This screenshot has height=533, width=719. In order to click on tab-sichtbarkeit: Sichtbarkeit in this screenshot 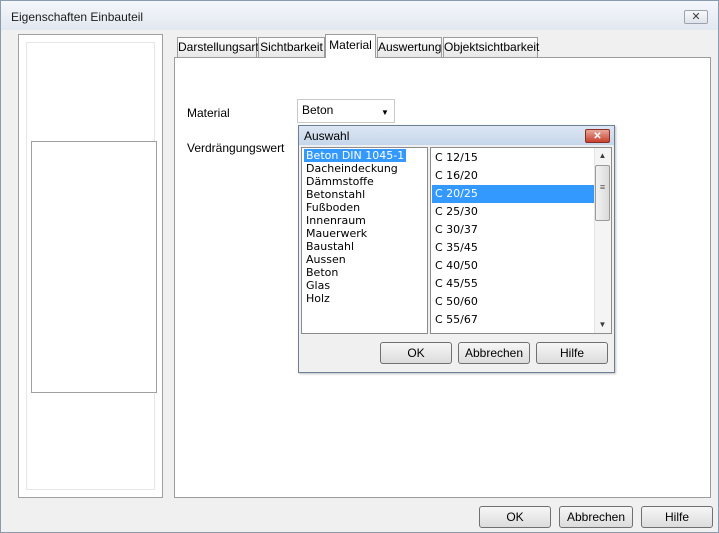, I will do `click(291, 47)`.